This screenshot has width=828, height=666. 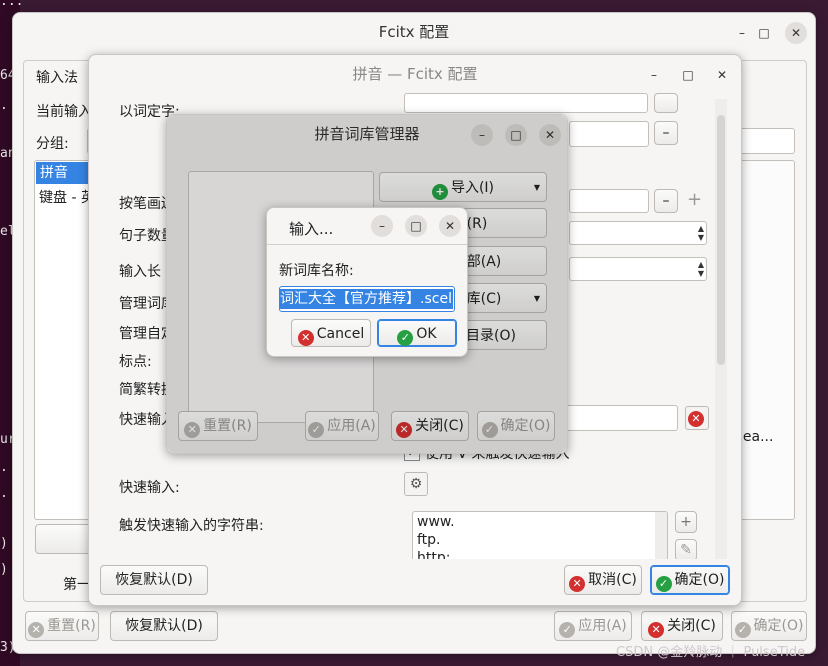 I want to click on title-separator, so click(x=367, y=244).